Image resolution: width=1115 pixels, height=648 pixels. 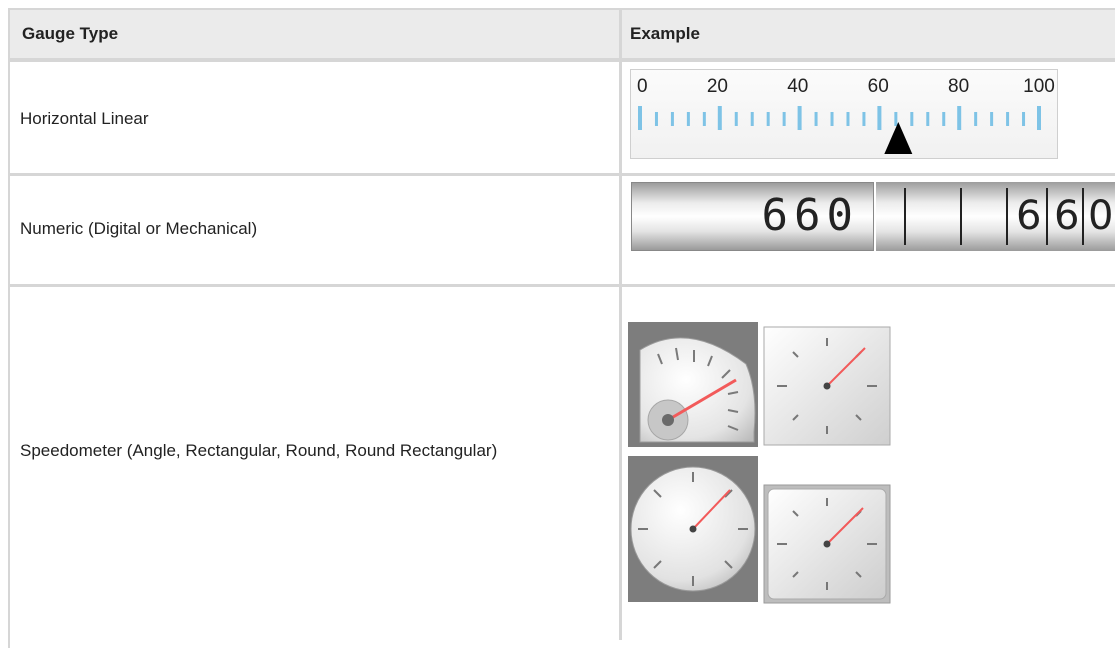 I want to click on horizontal-linear-gauge: 0 20 40 60 80 100, so click(x=844, y=114).